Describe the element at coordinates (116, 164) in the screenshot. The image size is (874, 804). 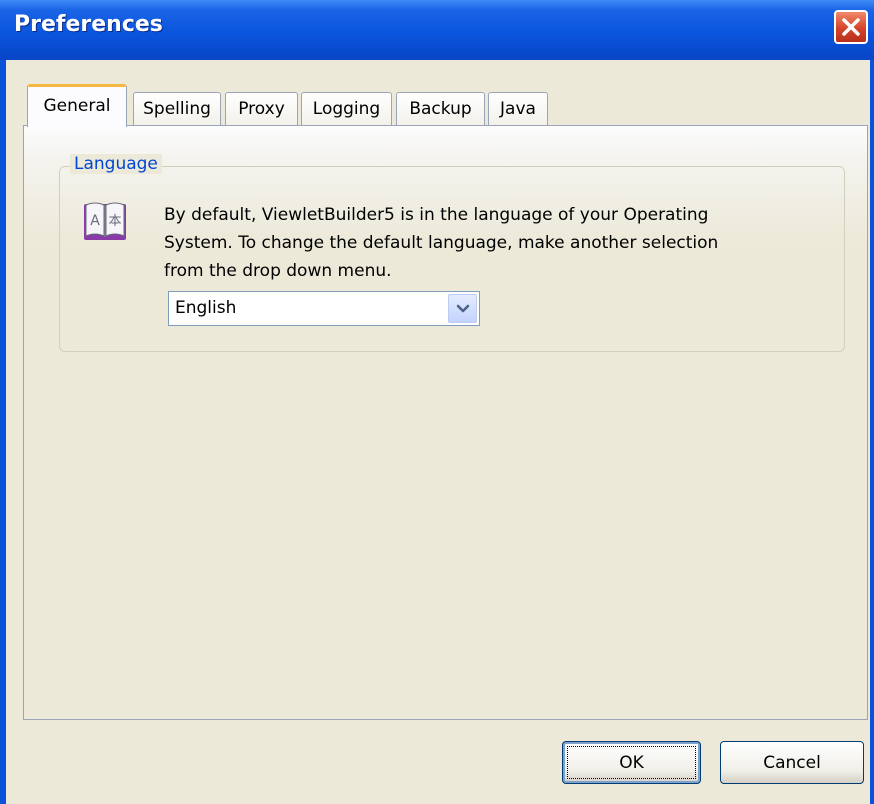
I see `language-group-legend: Language` at that location.